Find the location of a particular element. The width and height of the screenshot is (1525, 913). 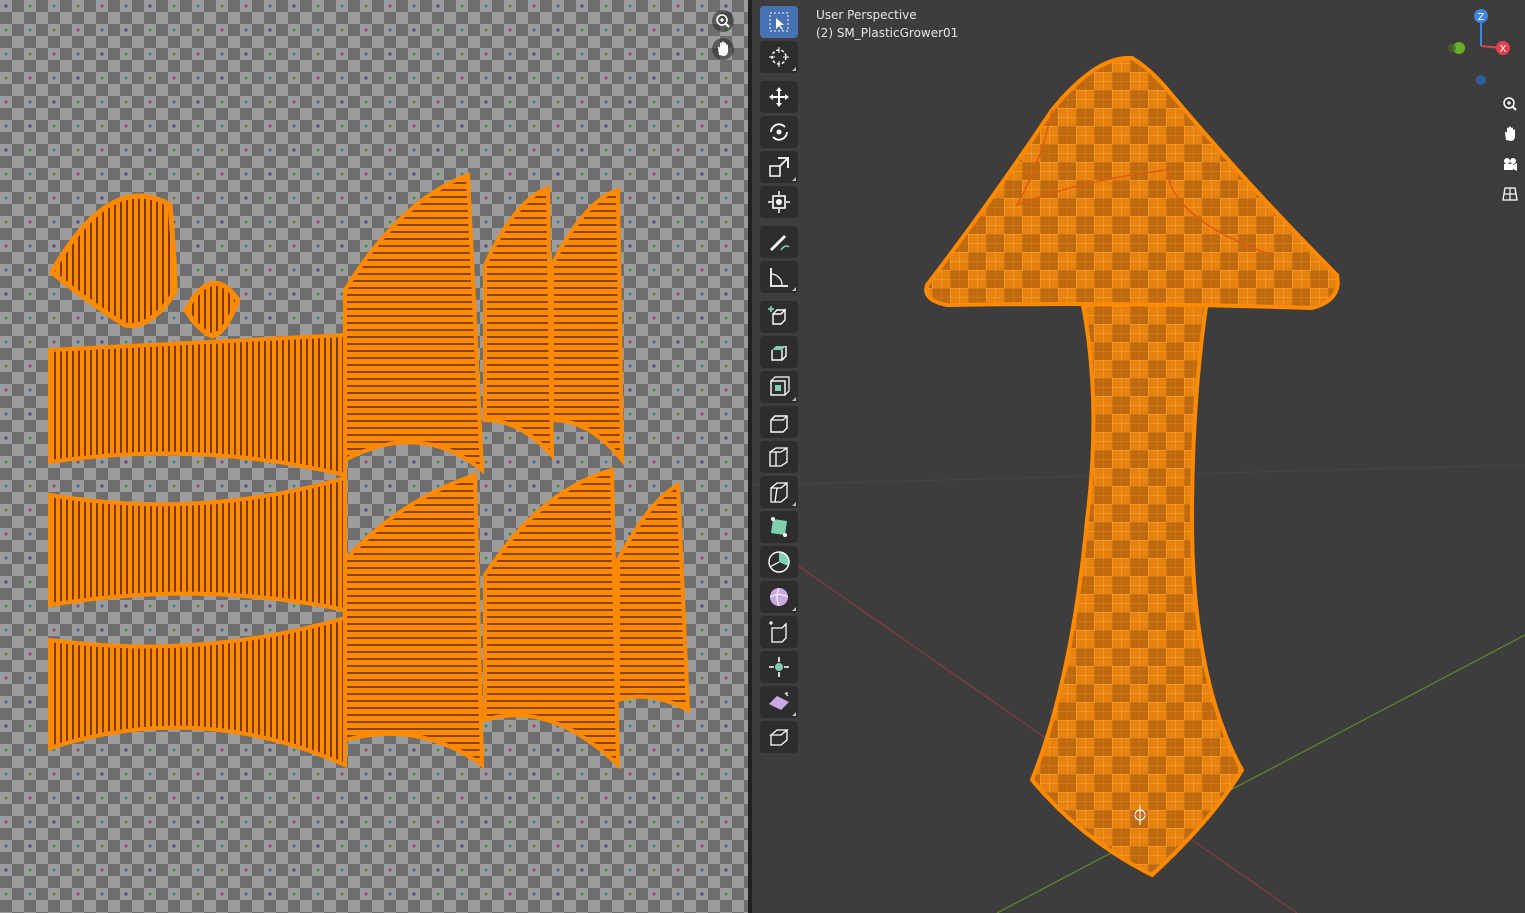

perspective-toggle-button is located at coordinates (1510, 194).